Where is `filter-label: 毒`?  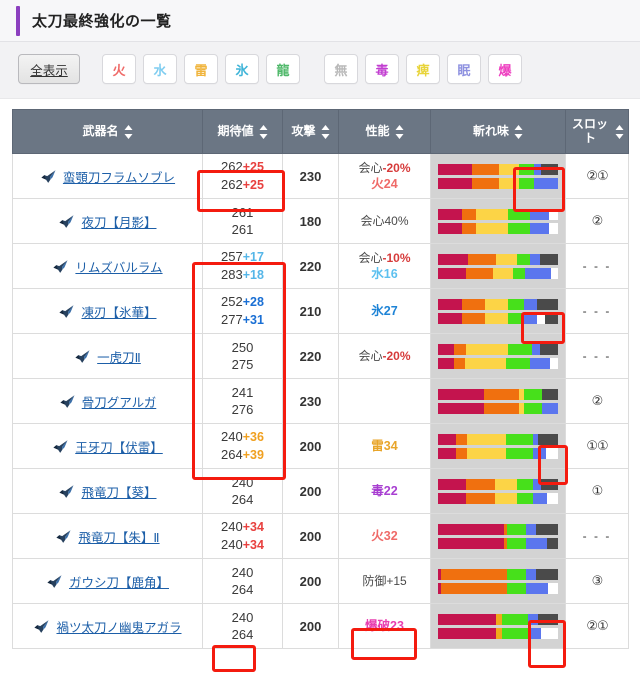
filter-label: 毒 is located at coordinates (382, 70).